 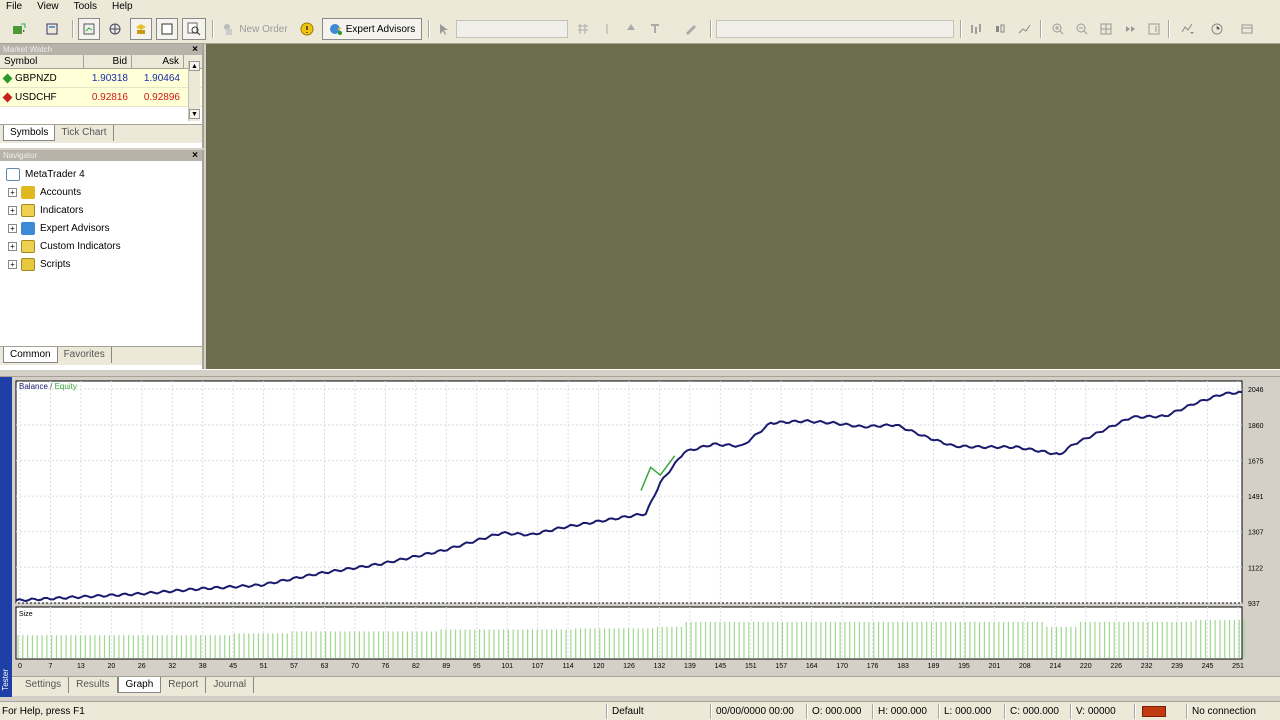 What do you see at coordinates (29, 133) in the screenshot?
I see `tab-symbols: Symbols` at bounding box center [29, 133].